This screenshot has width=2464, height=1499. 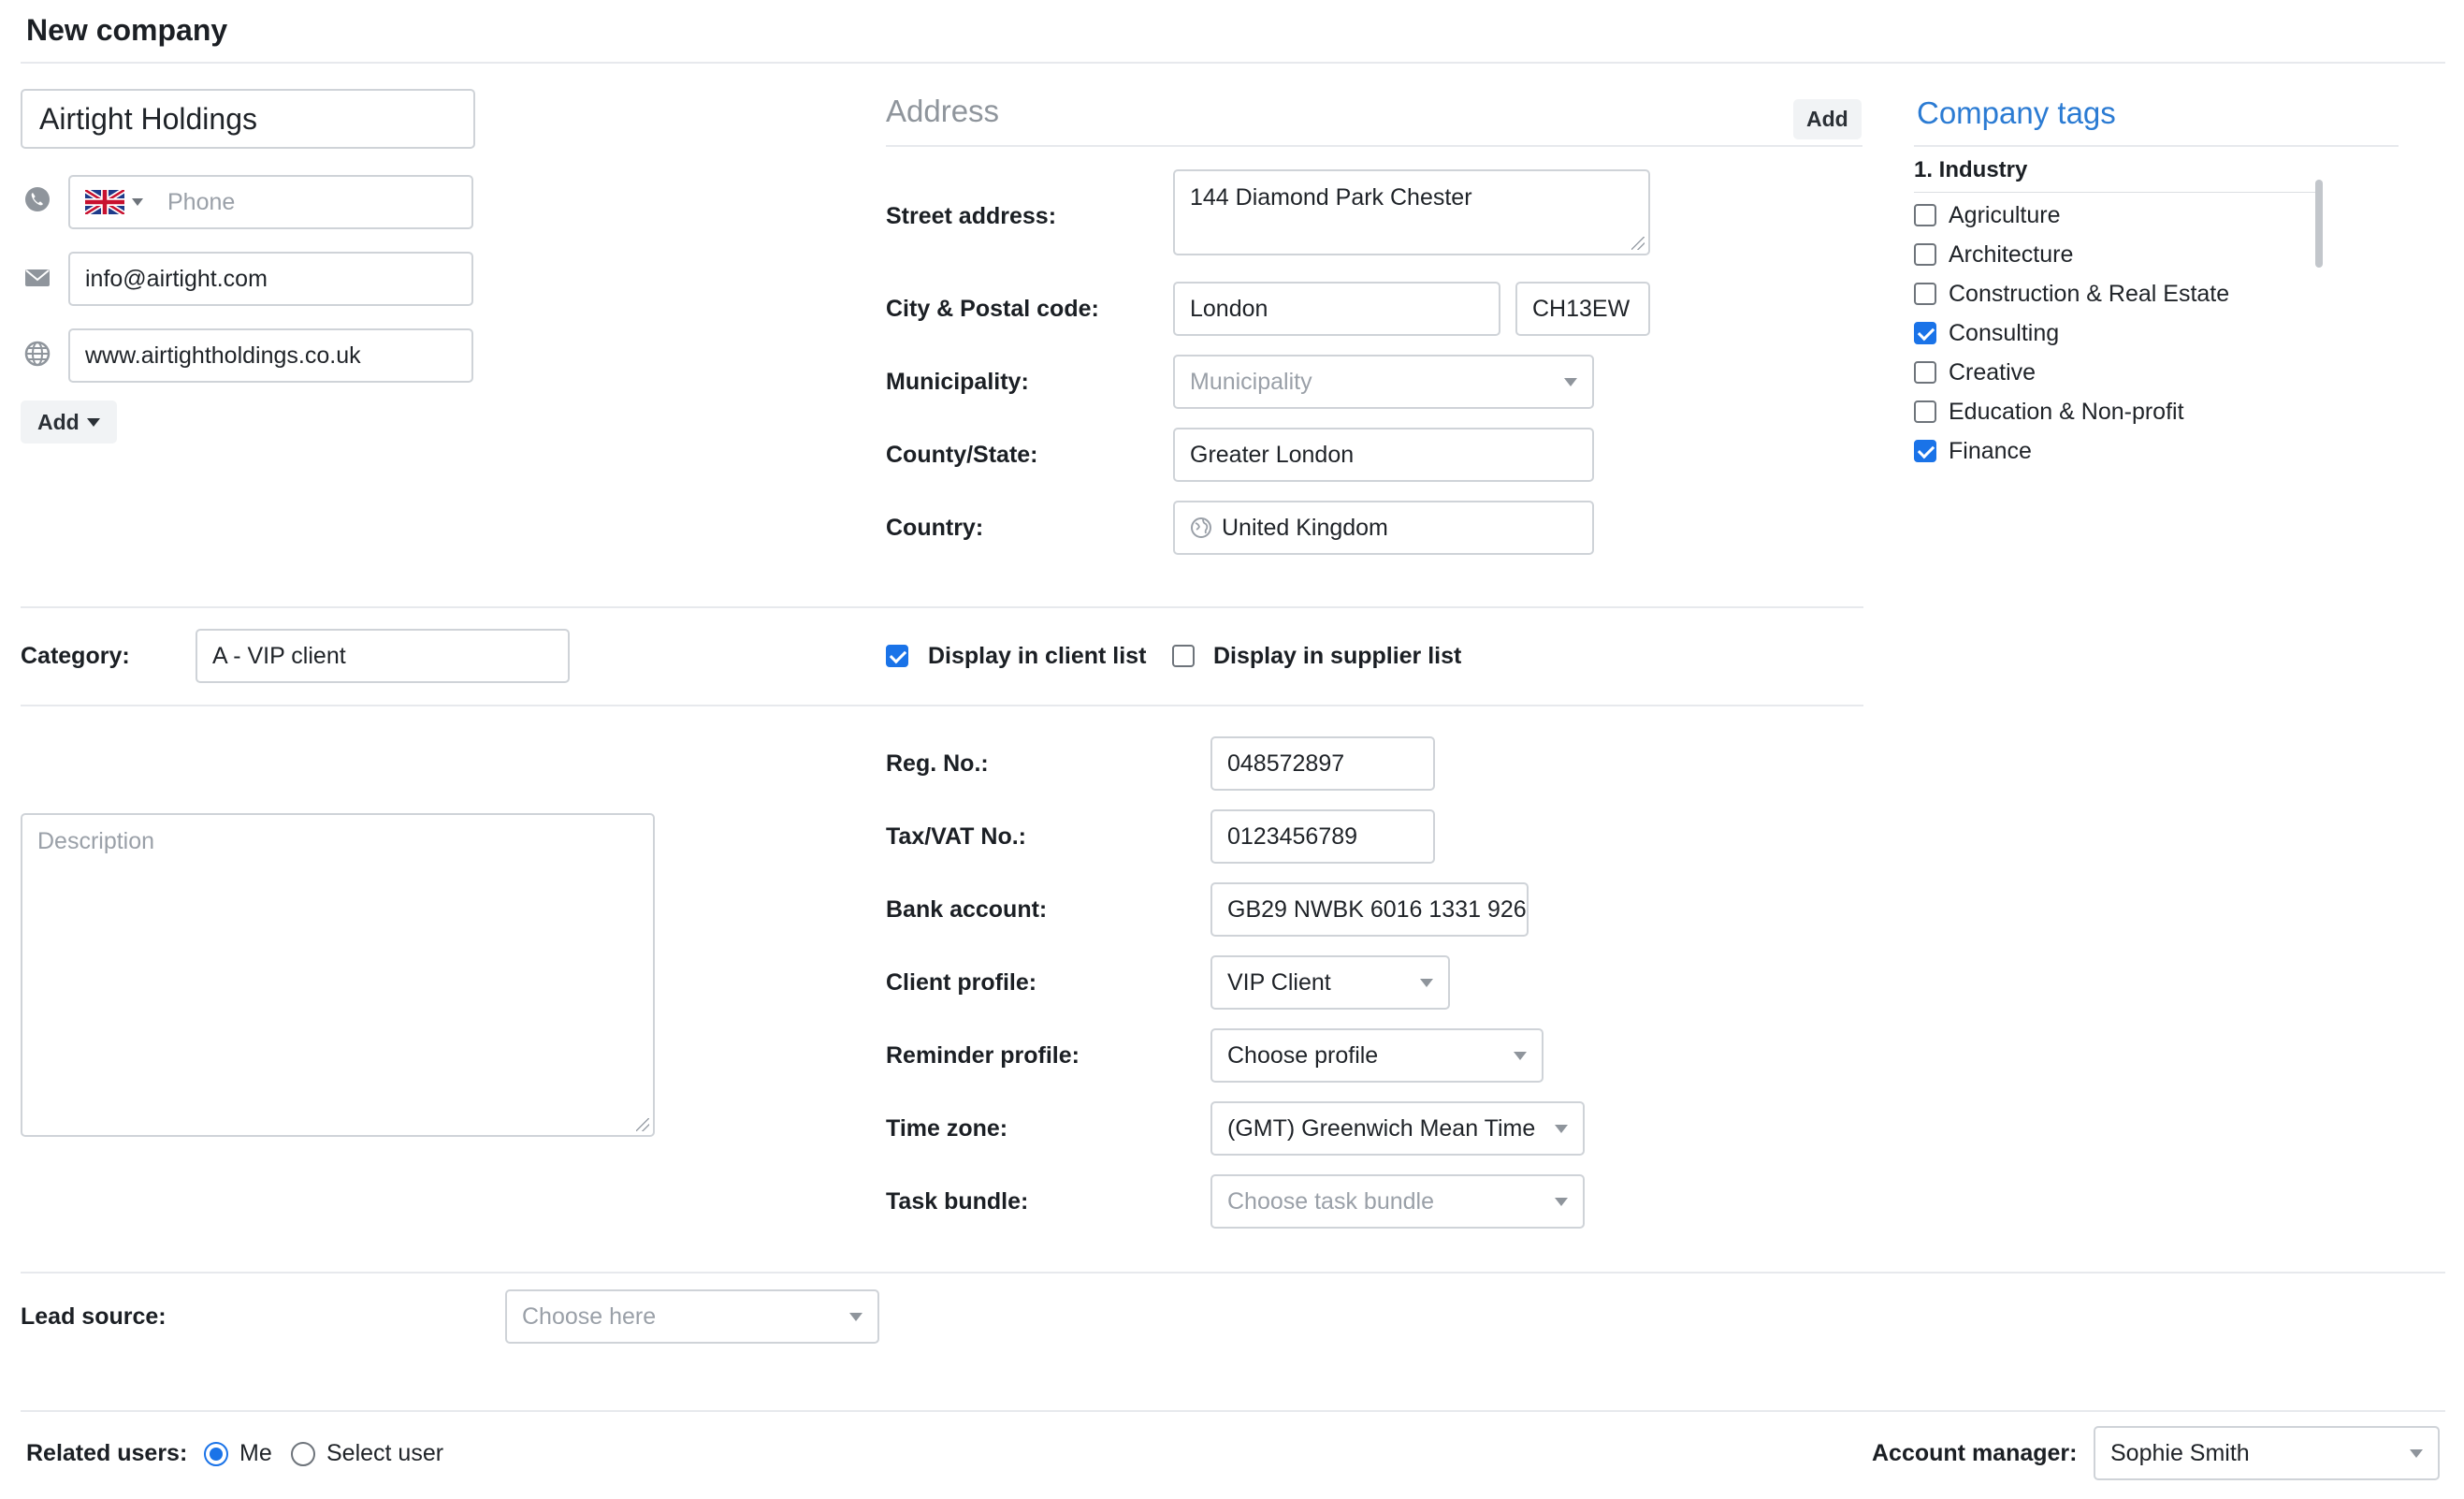 I want to click on task-bundle-select: Choose task bundle, so click(x=1397, y=1201).